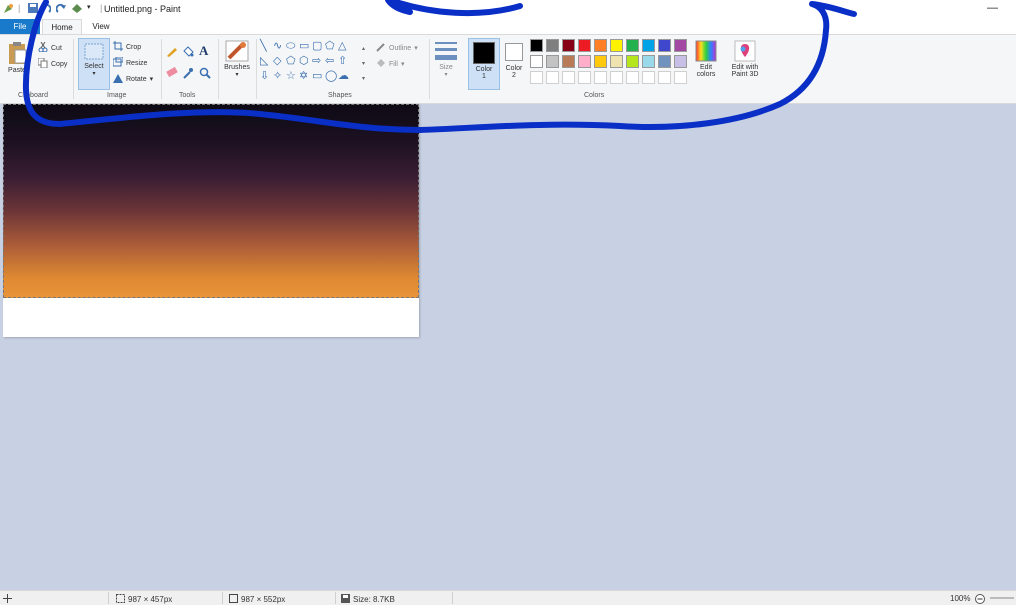 The height and width of the screenshot is (605, 1016). Describe the element at coordinates (133, 79) in the screenshot. I see `rotate-button: Rotate ▾` at that location.